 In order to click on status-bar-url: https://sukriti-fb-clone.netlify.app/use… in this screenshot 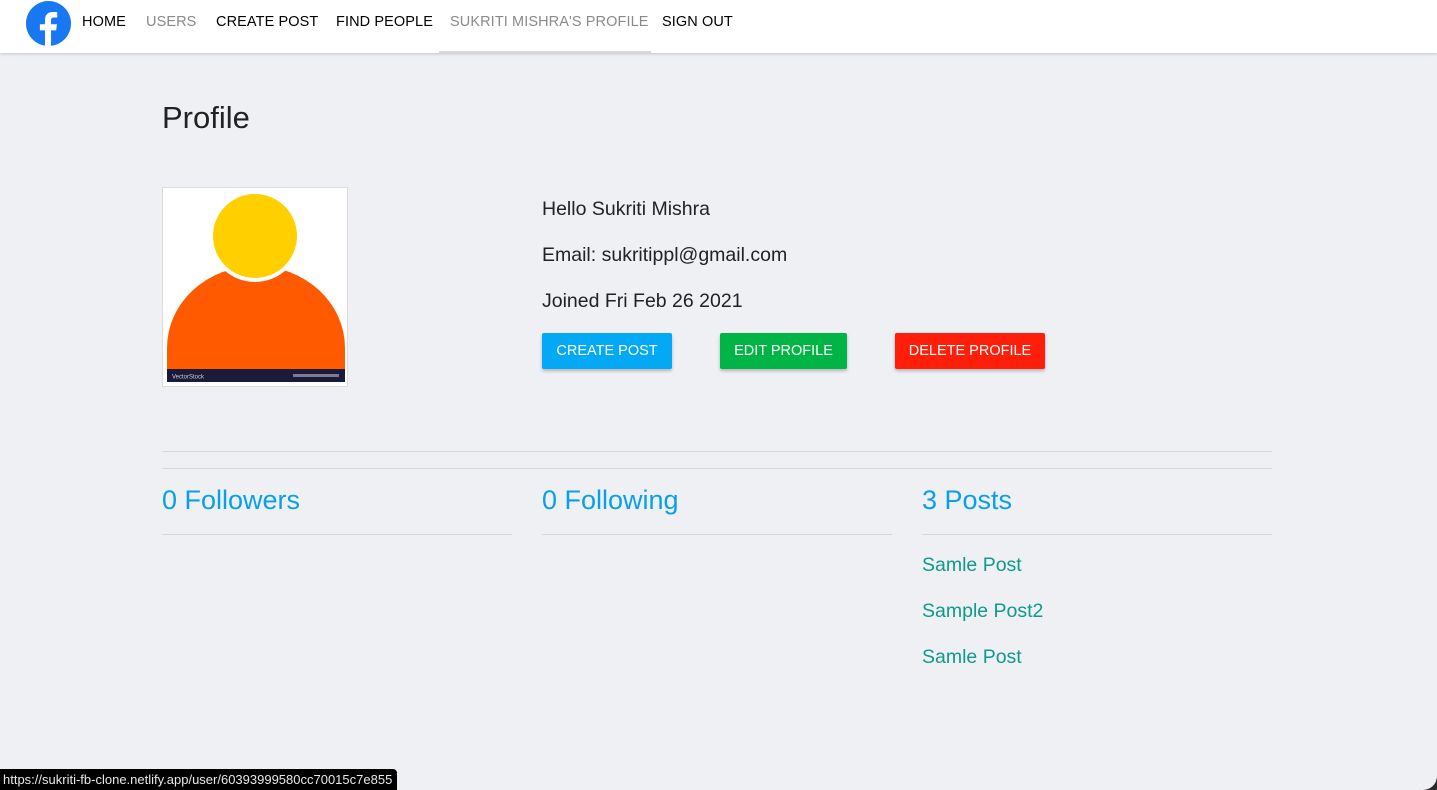, I will do `click(199, 779)`.